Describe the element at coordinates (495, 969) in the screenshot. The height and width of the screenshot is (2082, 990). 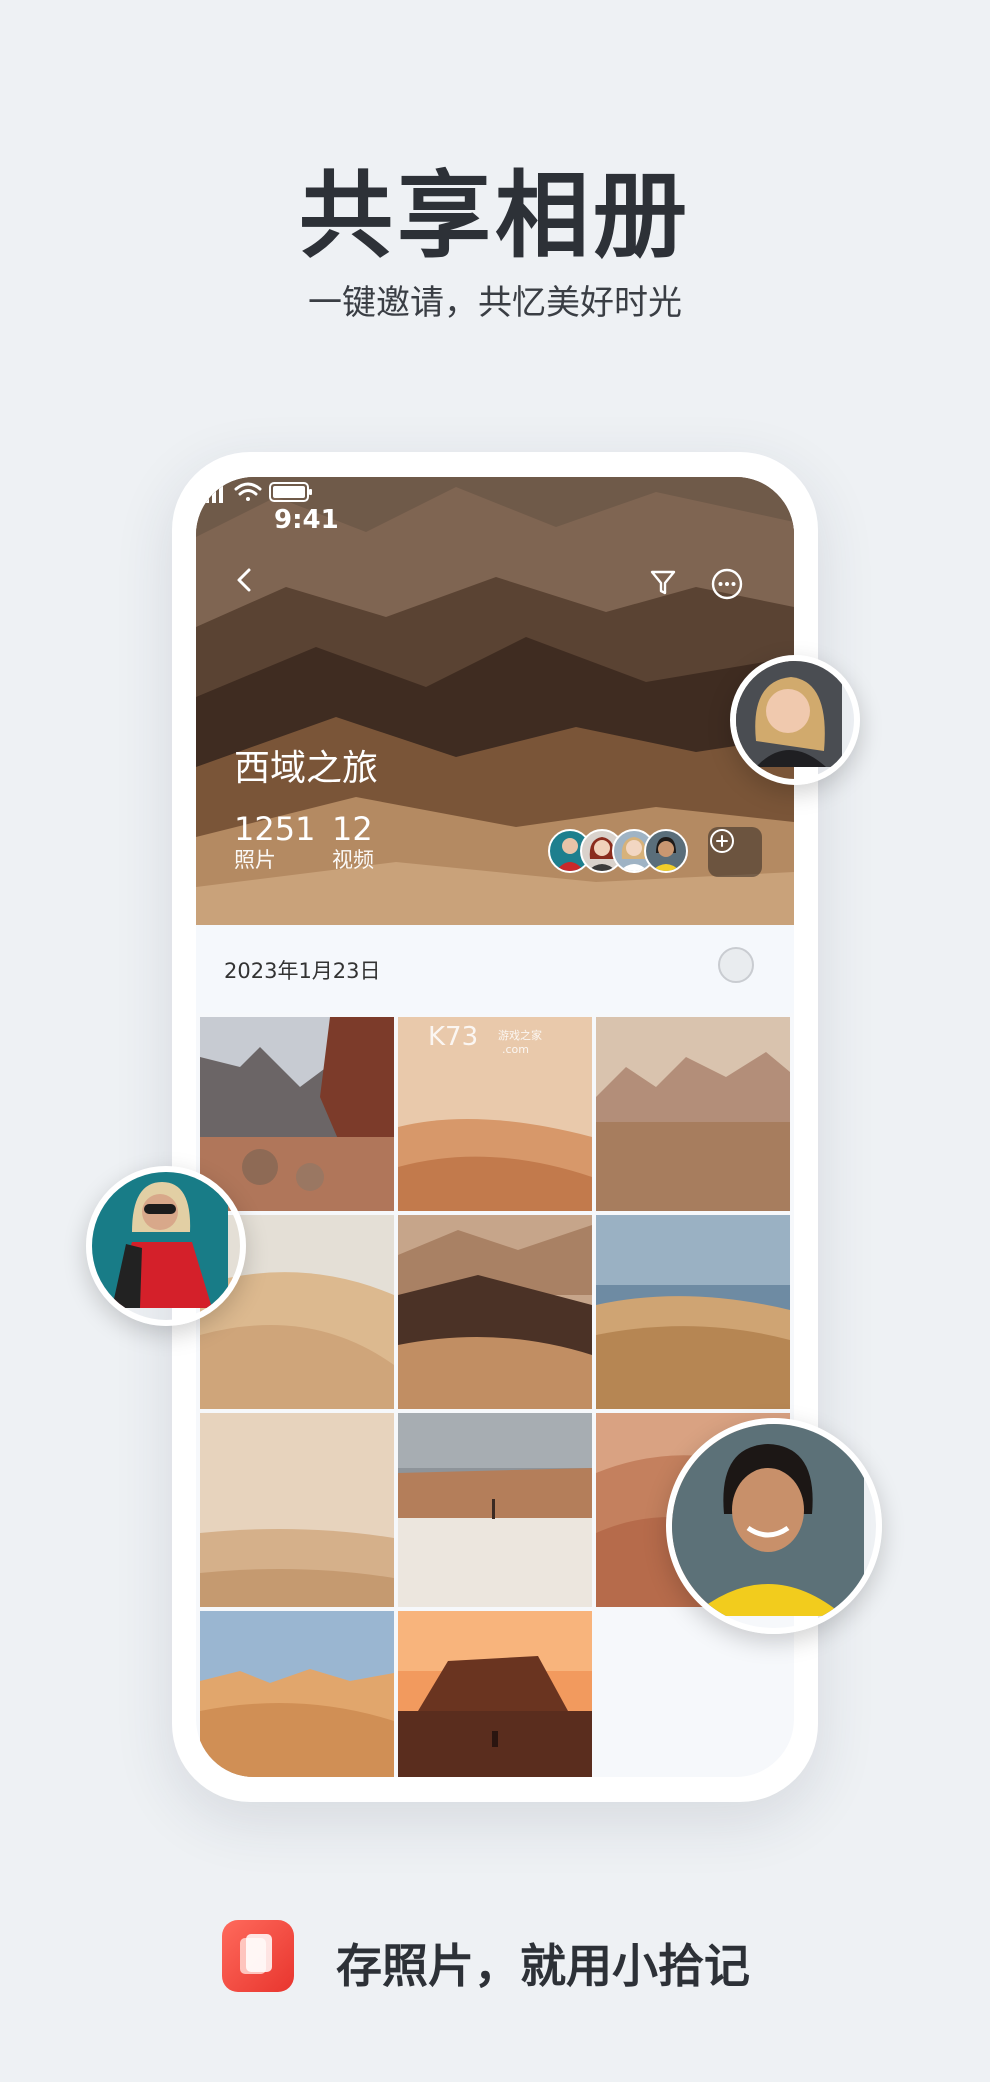
I see `date-section-header: 2023年1月23日` at that location.